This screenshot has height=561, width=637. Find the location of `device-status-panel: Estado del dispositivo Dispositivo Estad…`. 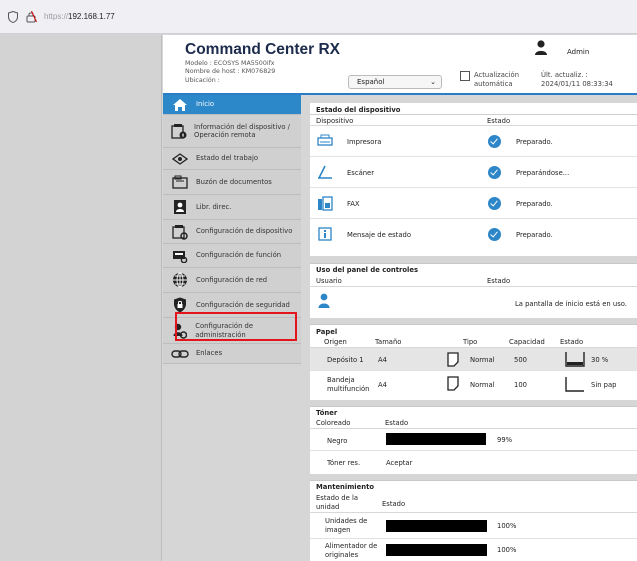

device-status-panel: Estado del dispositivo Dispositivo Estad… is located at coordinates (473, 179).